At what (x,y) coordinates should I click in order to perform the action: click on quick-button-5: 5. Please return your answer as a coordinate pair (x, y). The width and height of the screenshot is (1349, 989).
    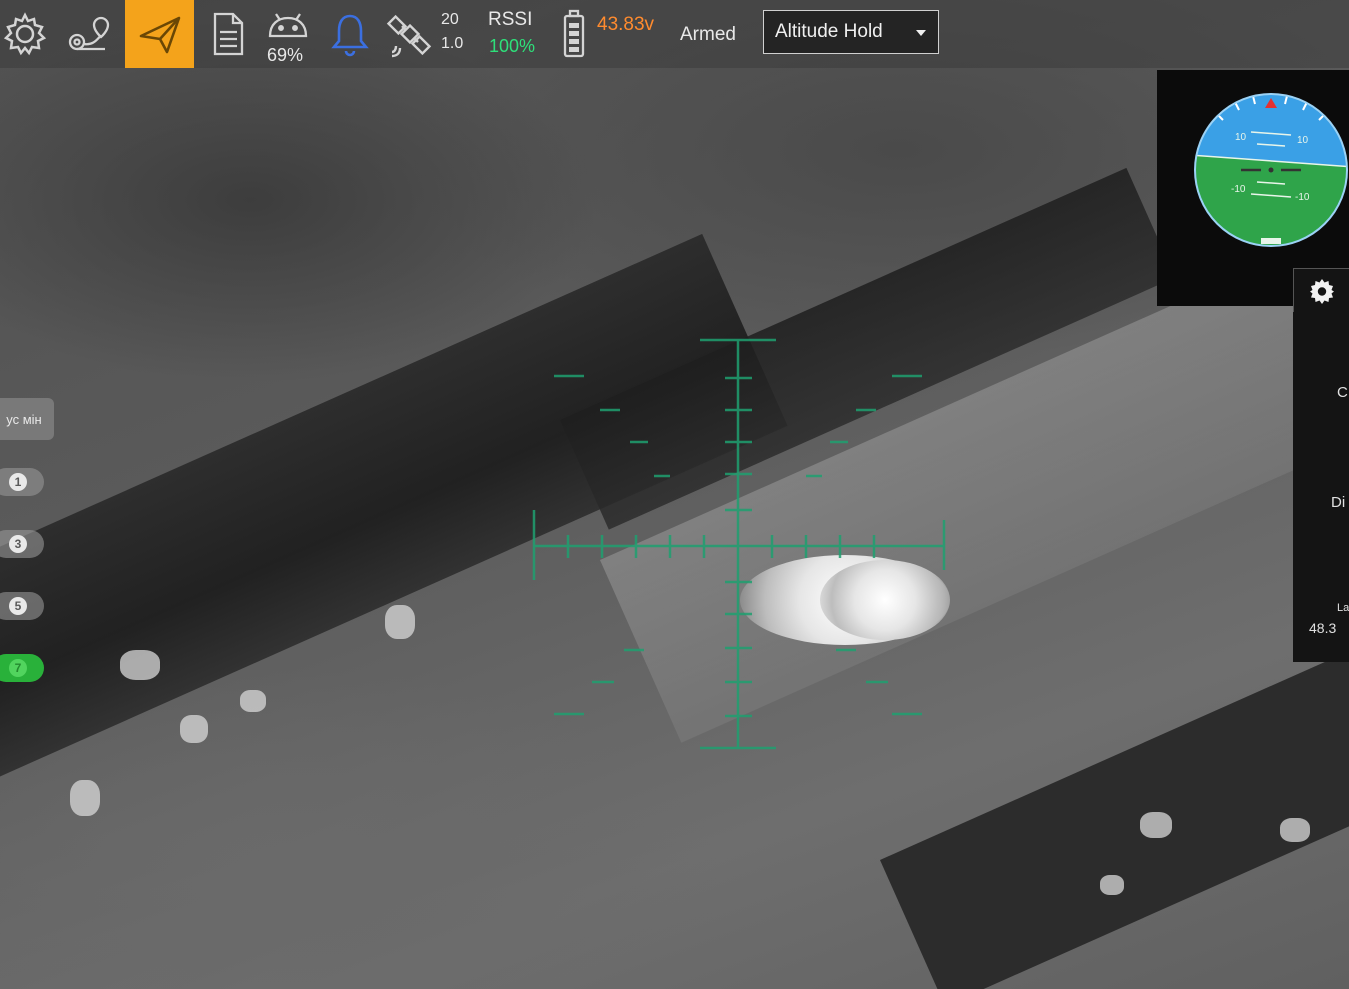
    Looking at the image, I should click on (22, 606).